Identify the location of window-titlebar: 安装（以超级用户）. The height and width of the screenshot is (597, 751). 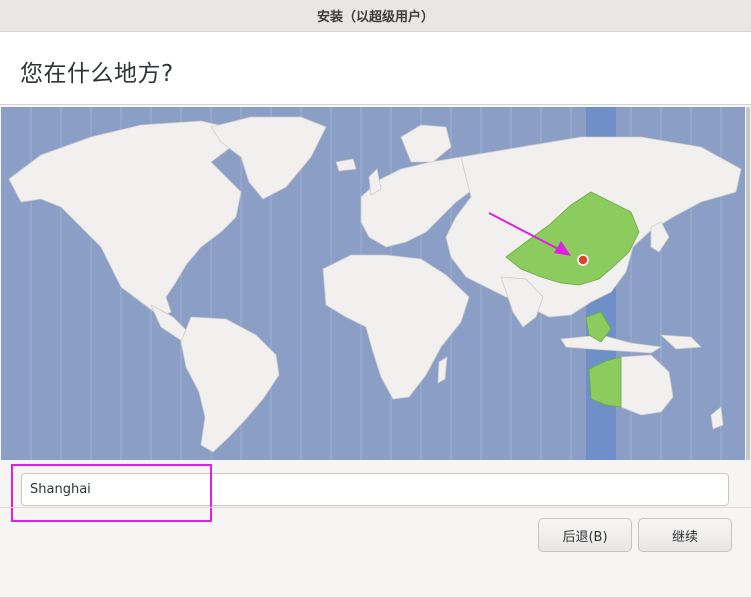
(375, 16).